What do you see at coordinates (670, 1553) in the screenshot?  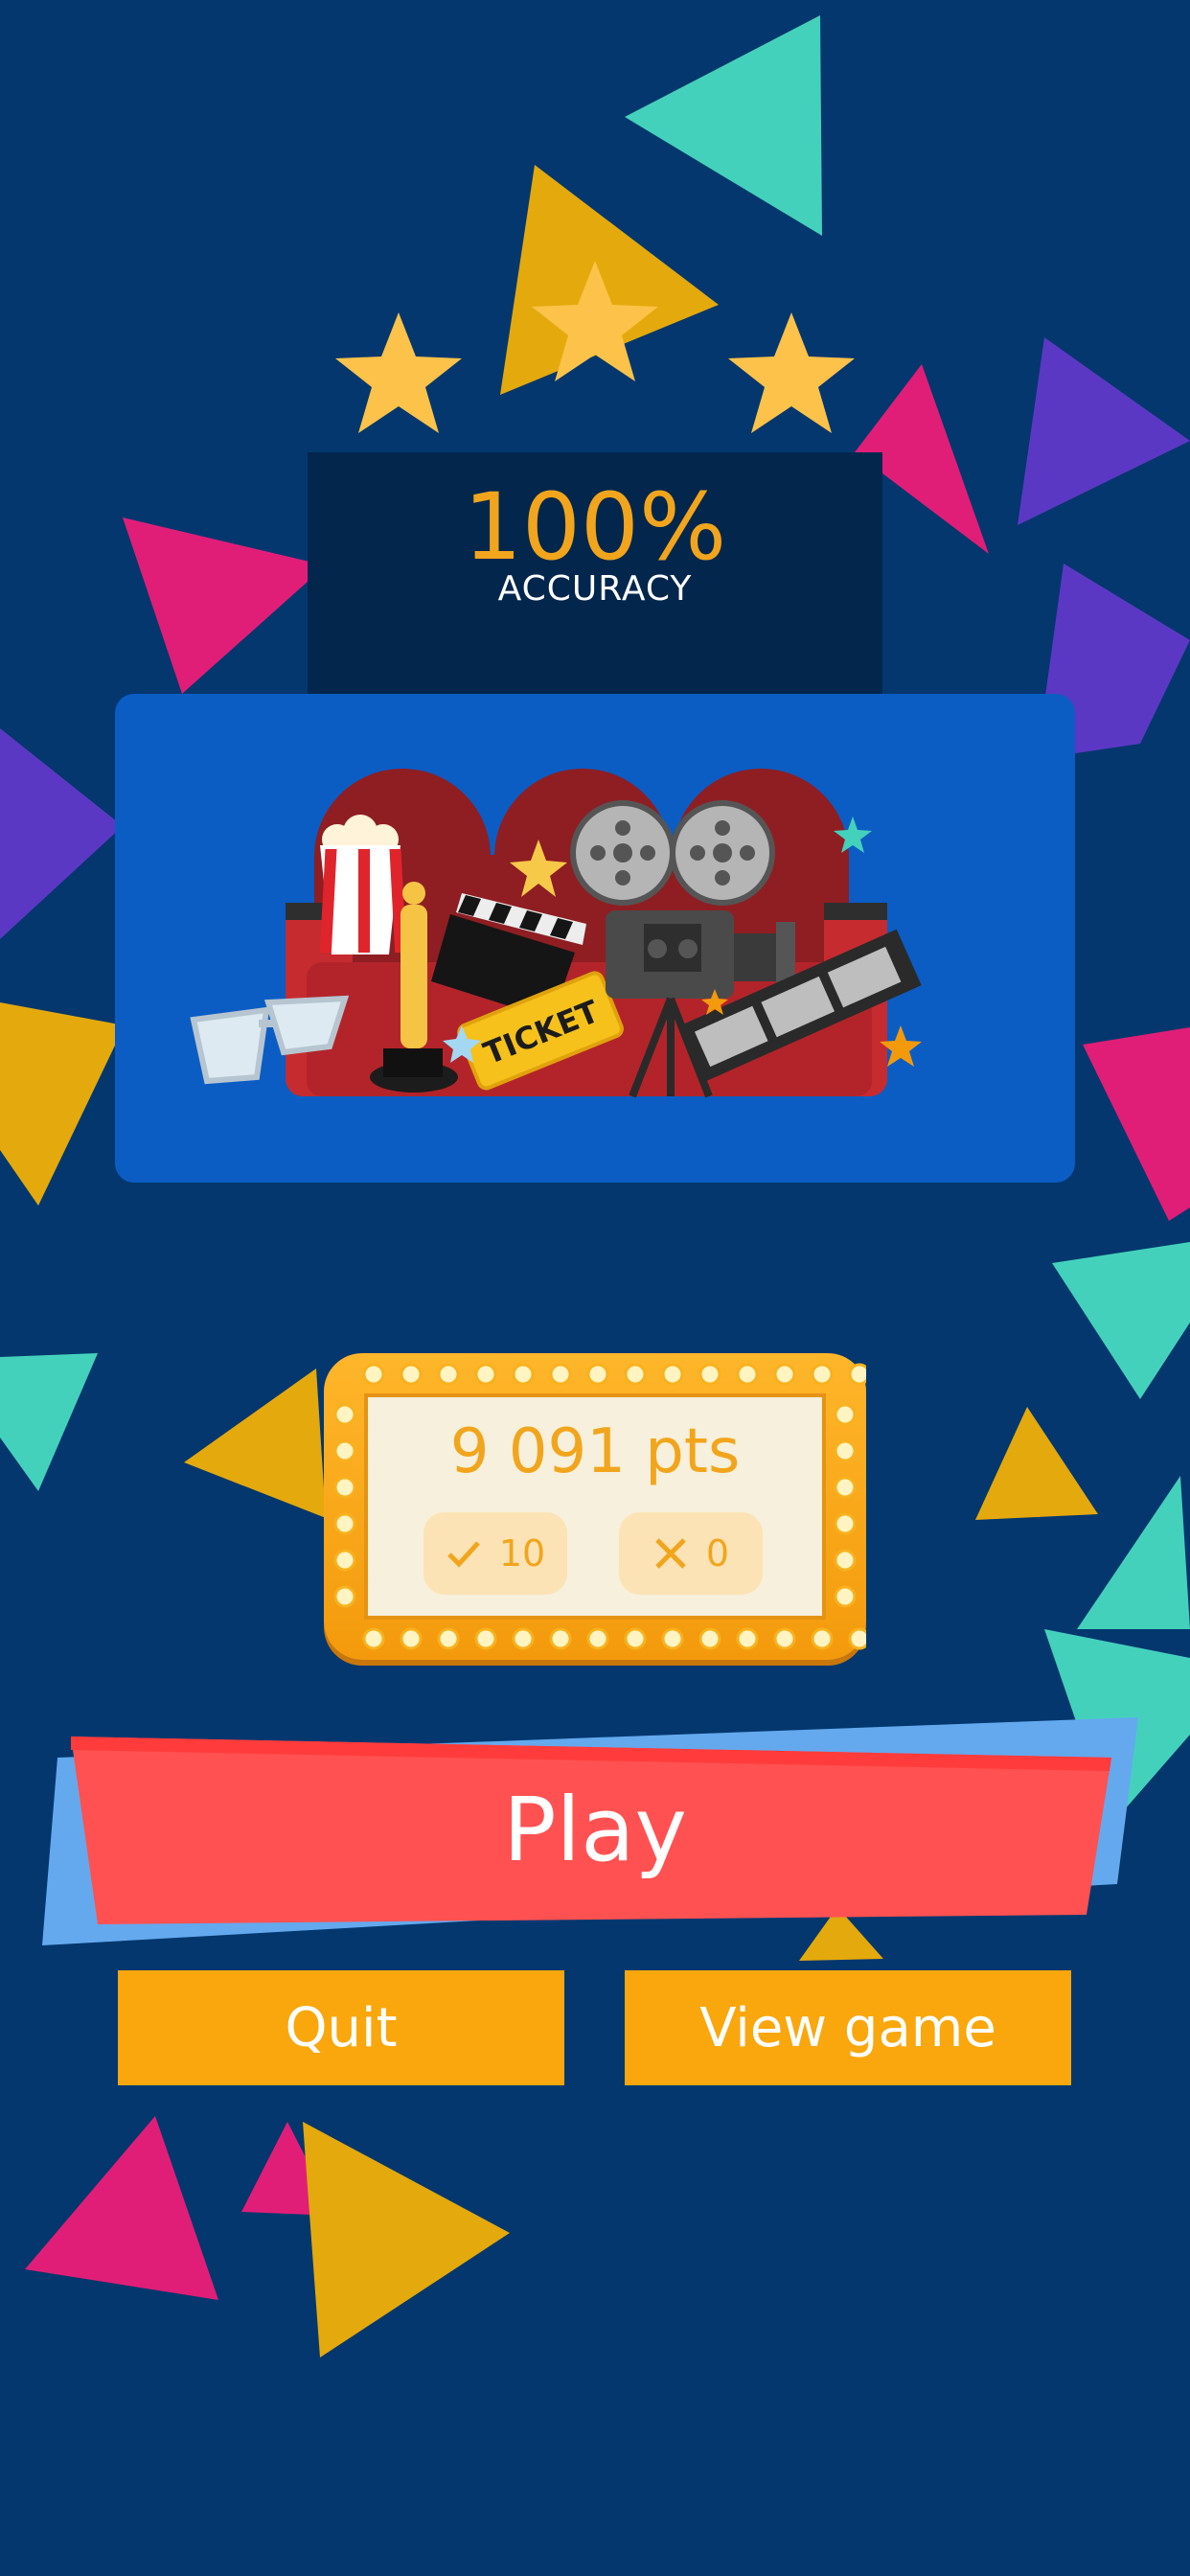 I see `cross-icon` at bounding box center [670, 1553].